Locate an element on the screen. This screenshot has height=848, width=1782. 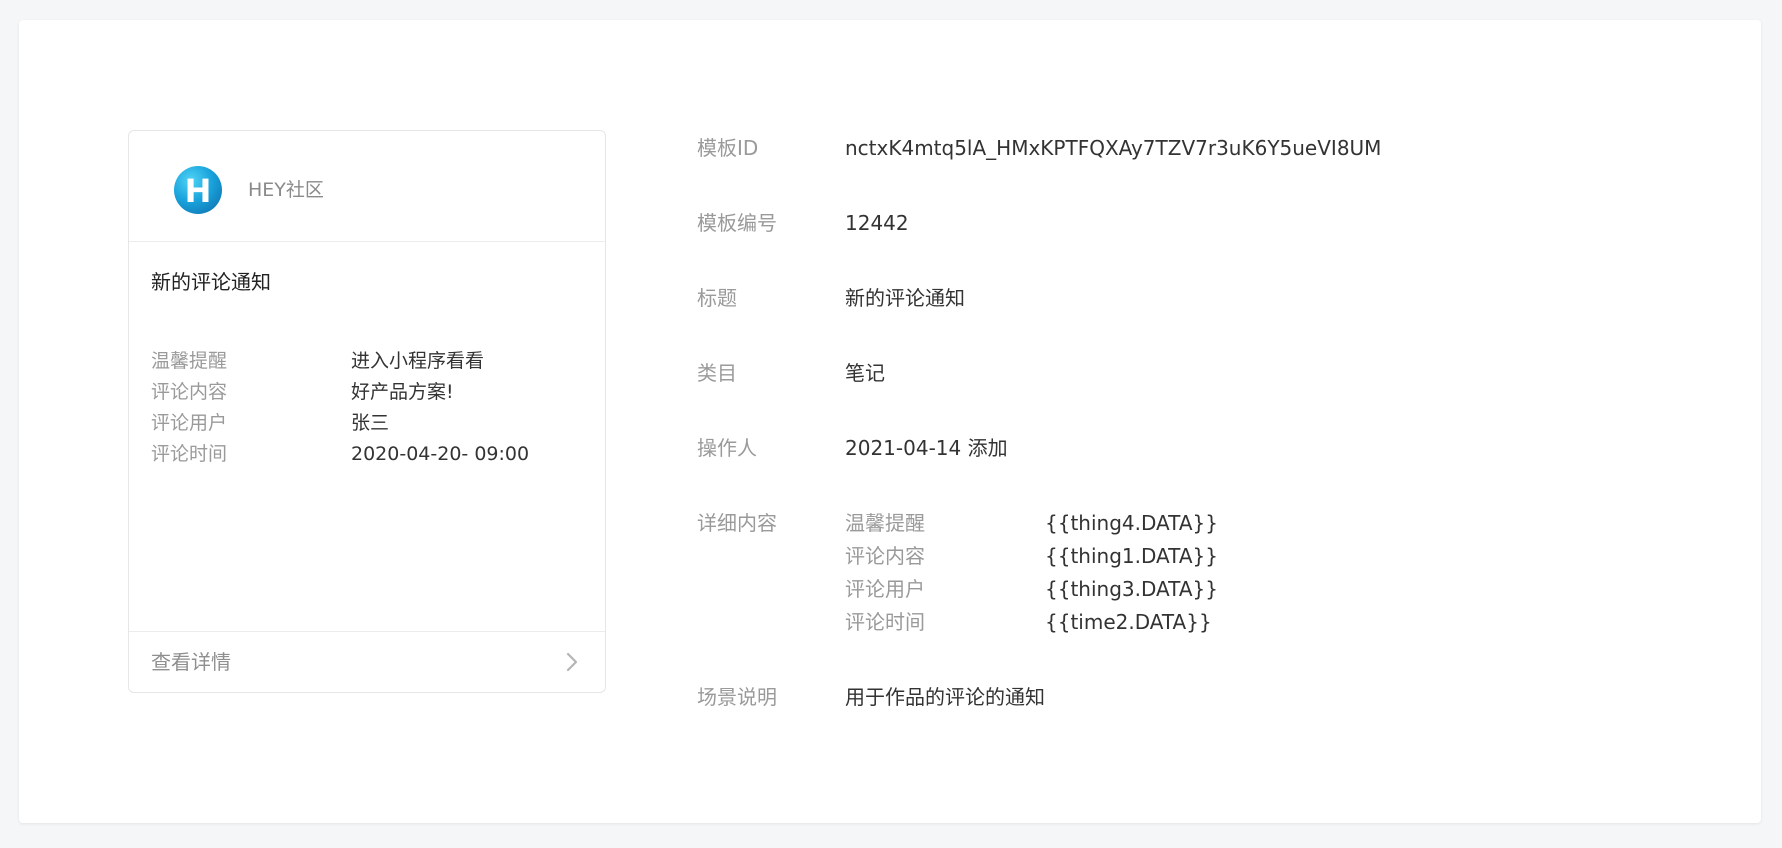
preview-field-value: 进入小程序看看 is located at coordinates (418, 361).